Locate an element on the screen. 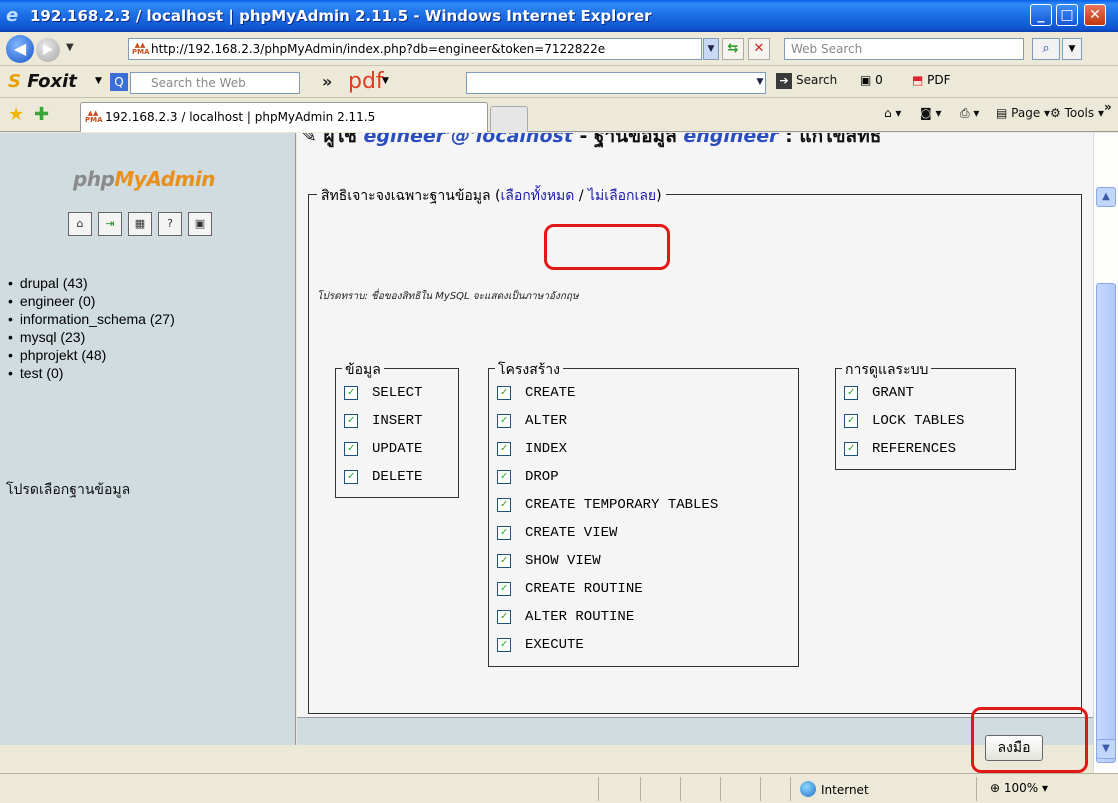 Image resolution: width=1118 pixels, height=803 pixels. minimize-button: _ is located at coordinates (1041, 15).